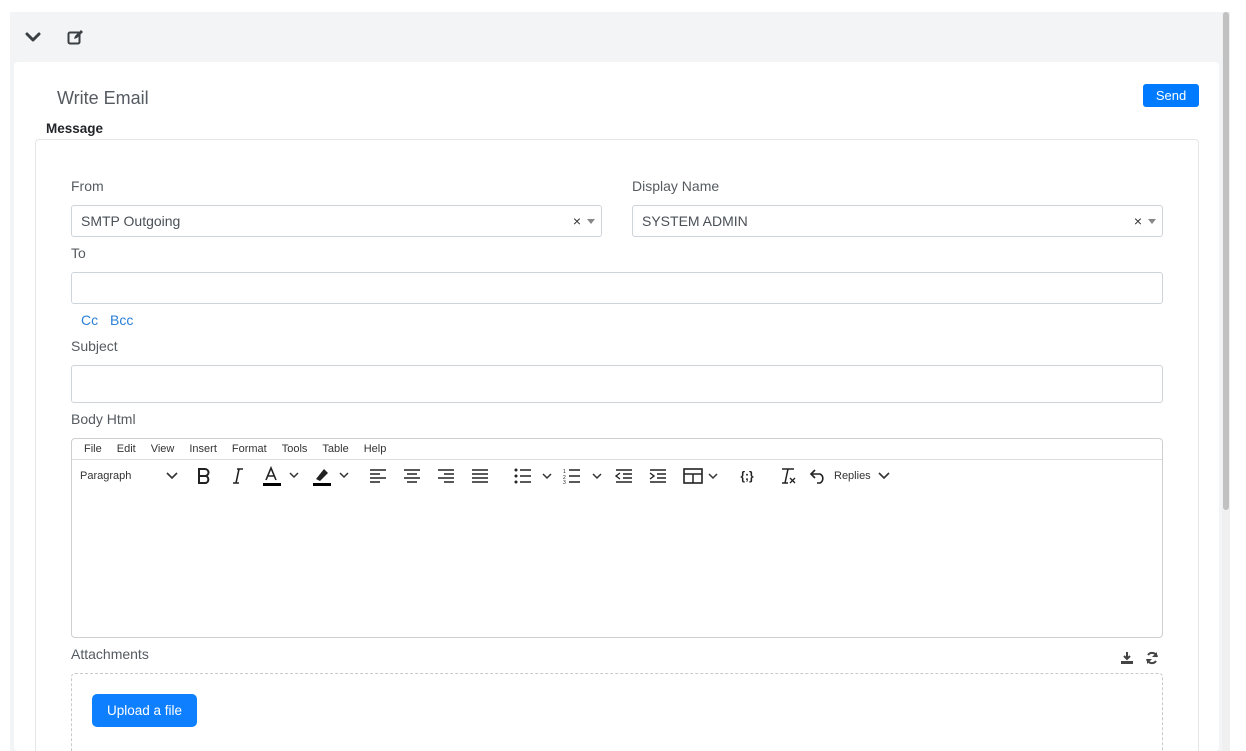 Image resolution: width=1246 pixels, height=751 pixels. I want to click on menu-help: Help, so click(375, 449).